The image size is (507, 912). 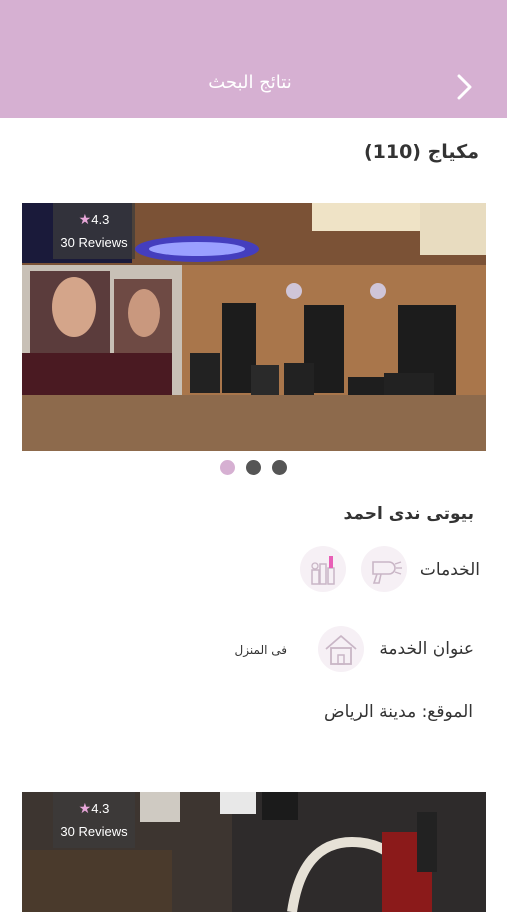 What do you see at coordinates (464, 87) in the screenshot?
I see `chevron-right-icon` at bounding box center [464, 87].